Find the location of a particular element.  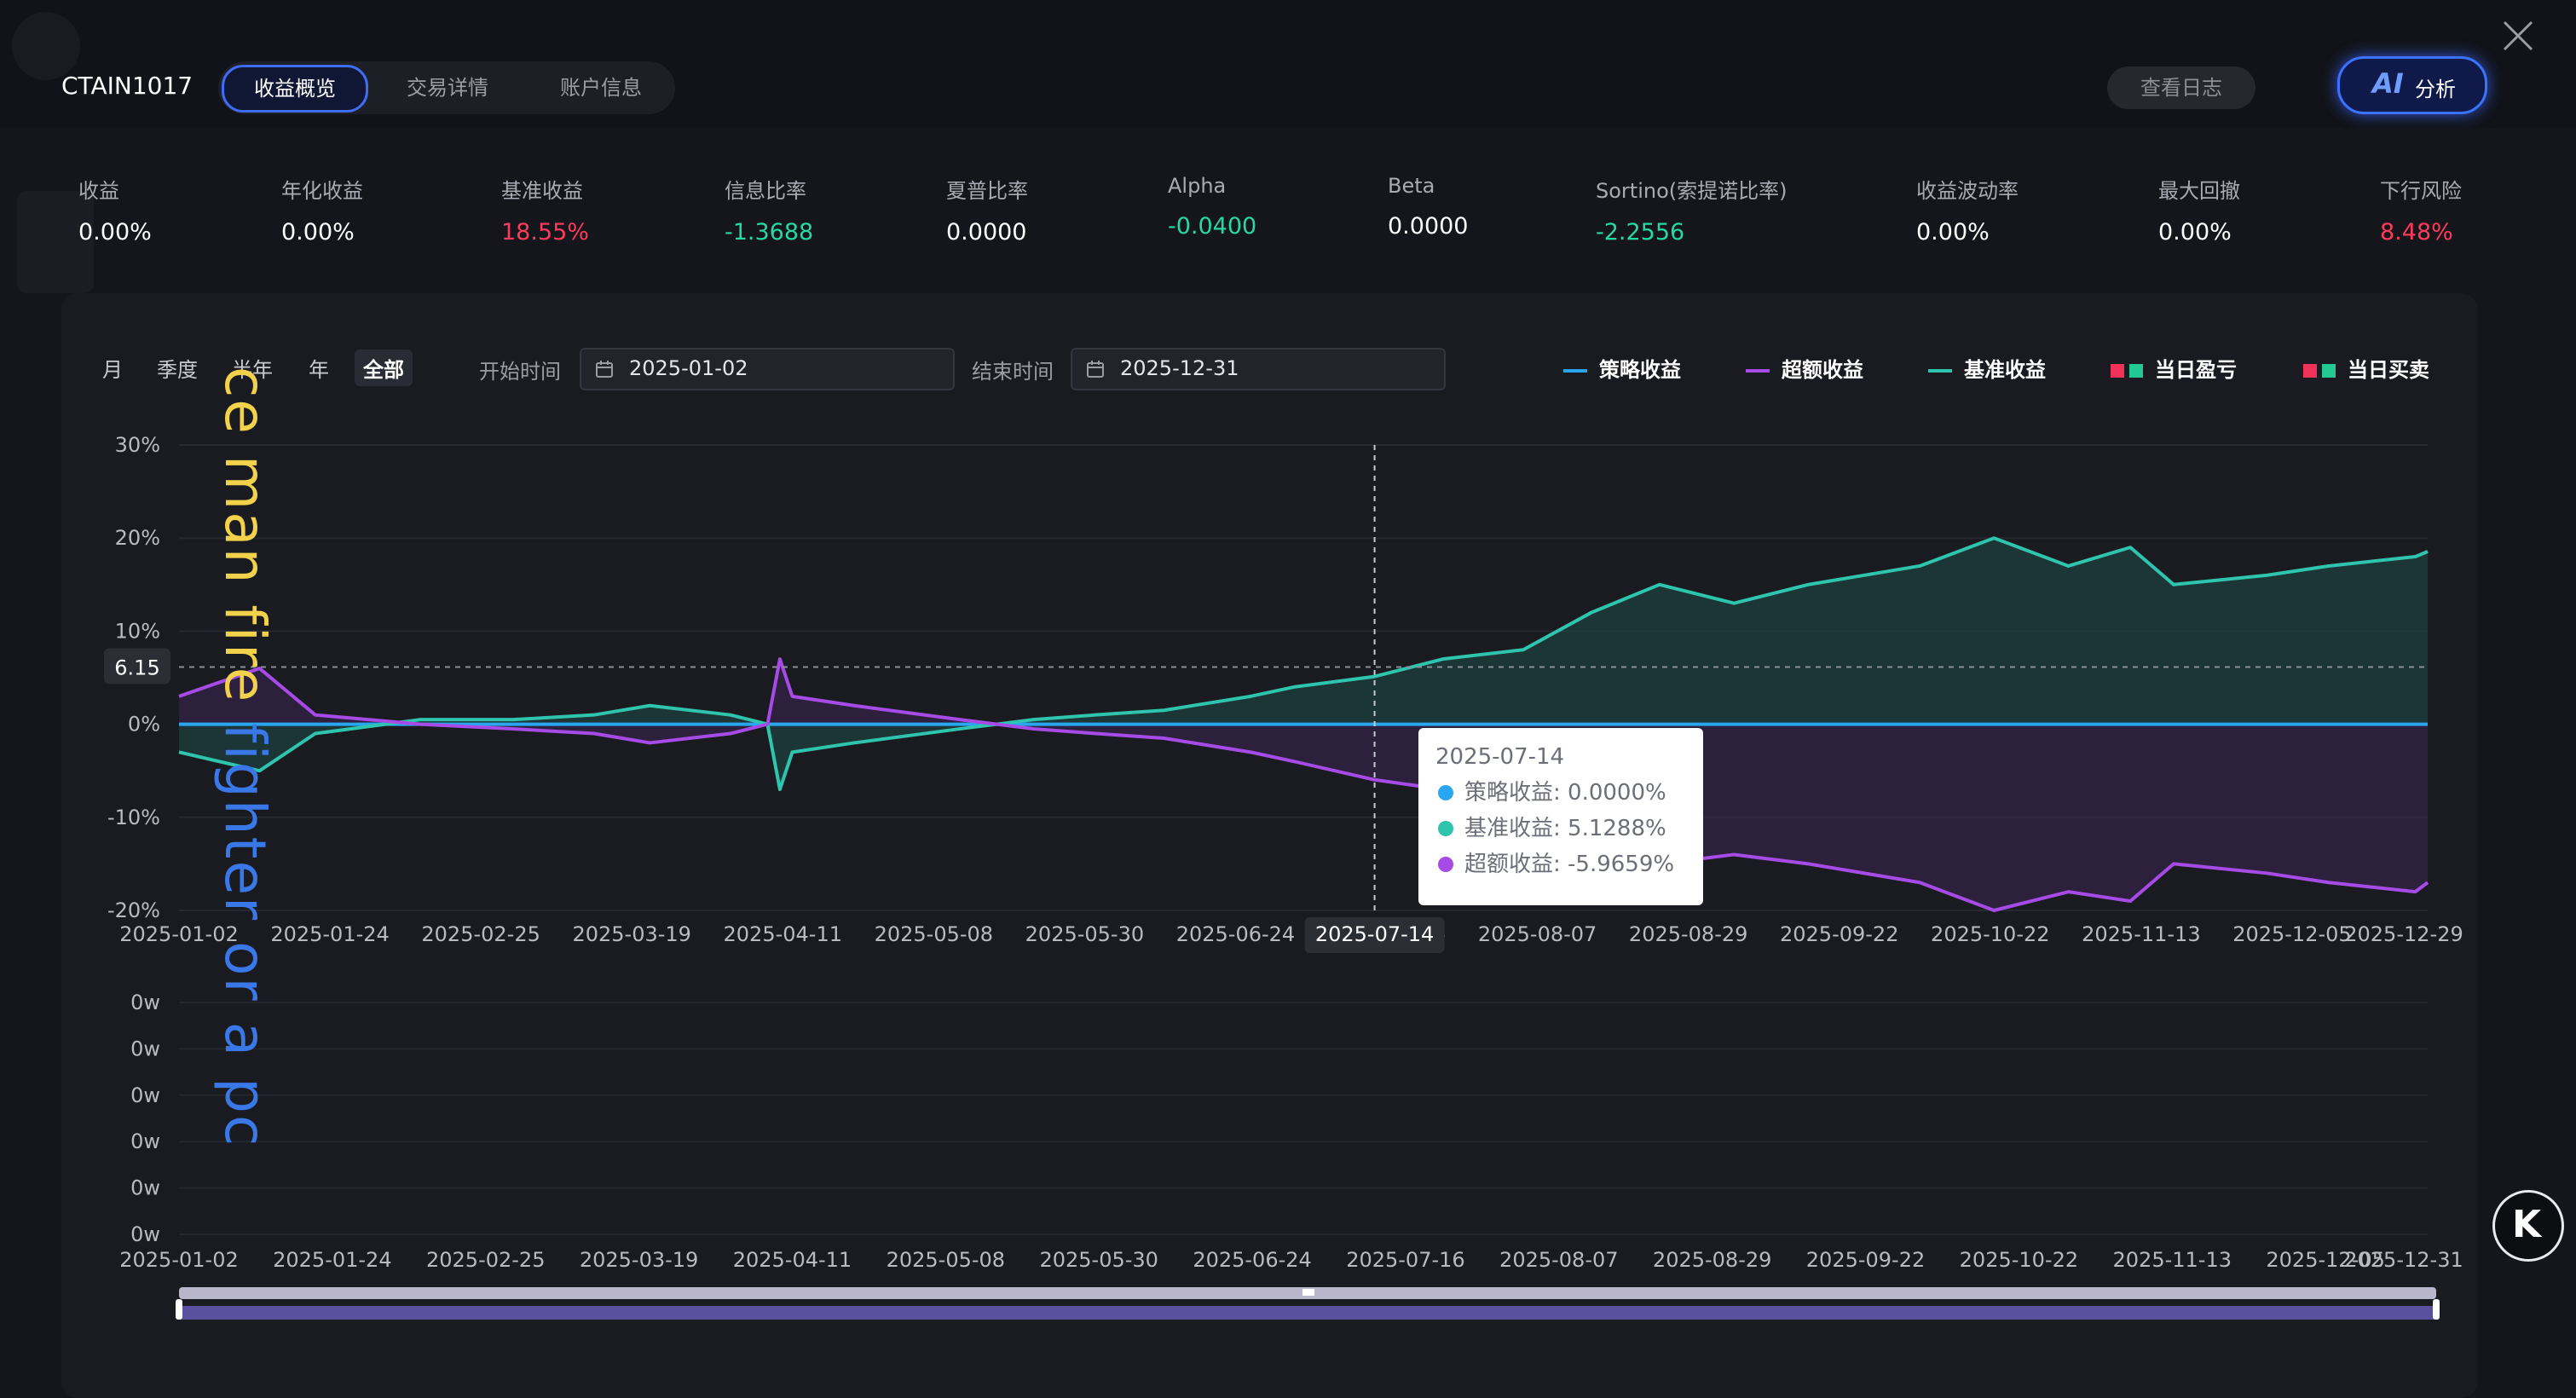

zoom-handle-right is located at coordinates (2436, 1309).